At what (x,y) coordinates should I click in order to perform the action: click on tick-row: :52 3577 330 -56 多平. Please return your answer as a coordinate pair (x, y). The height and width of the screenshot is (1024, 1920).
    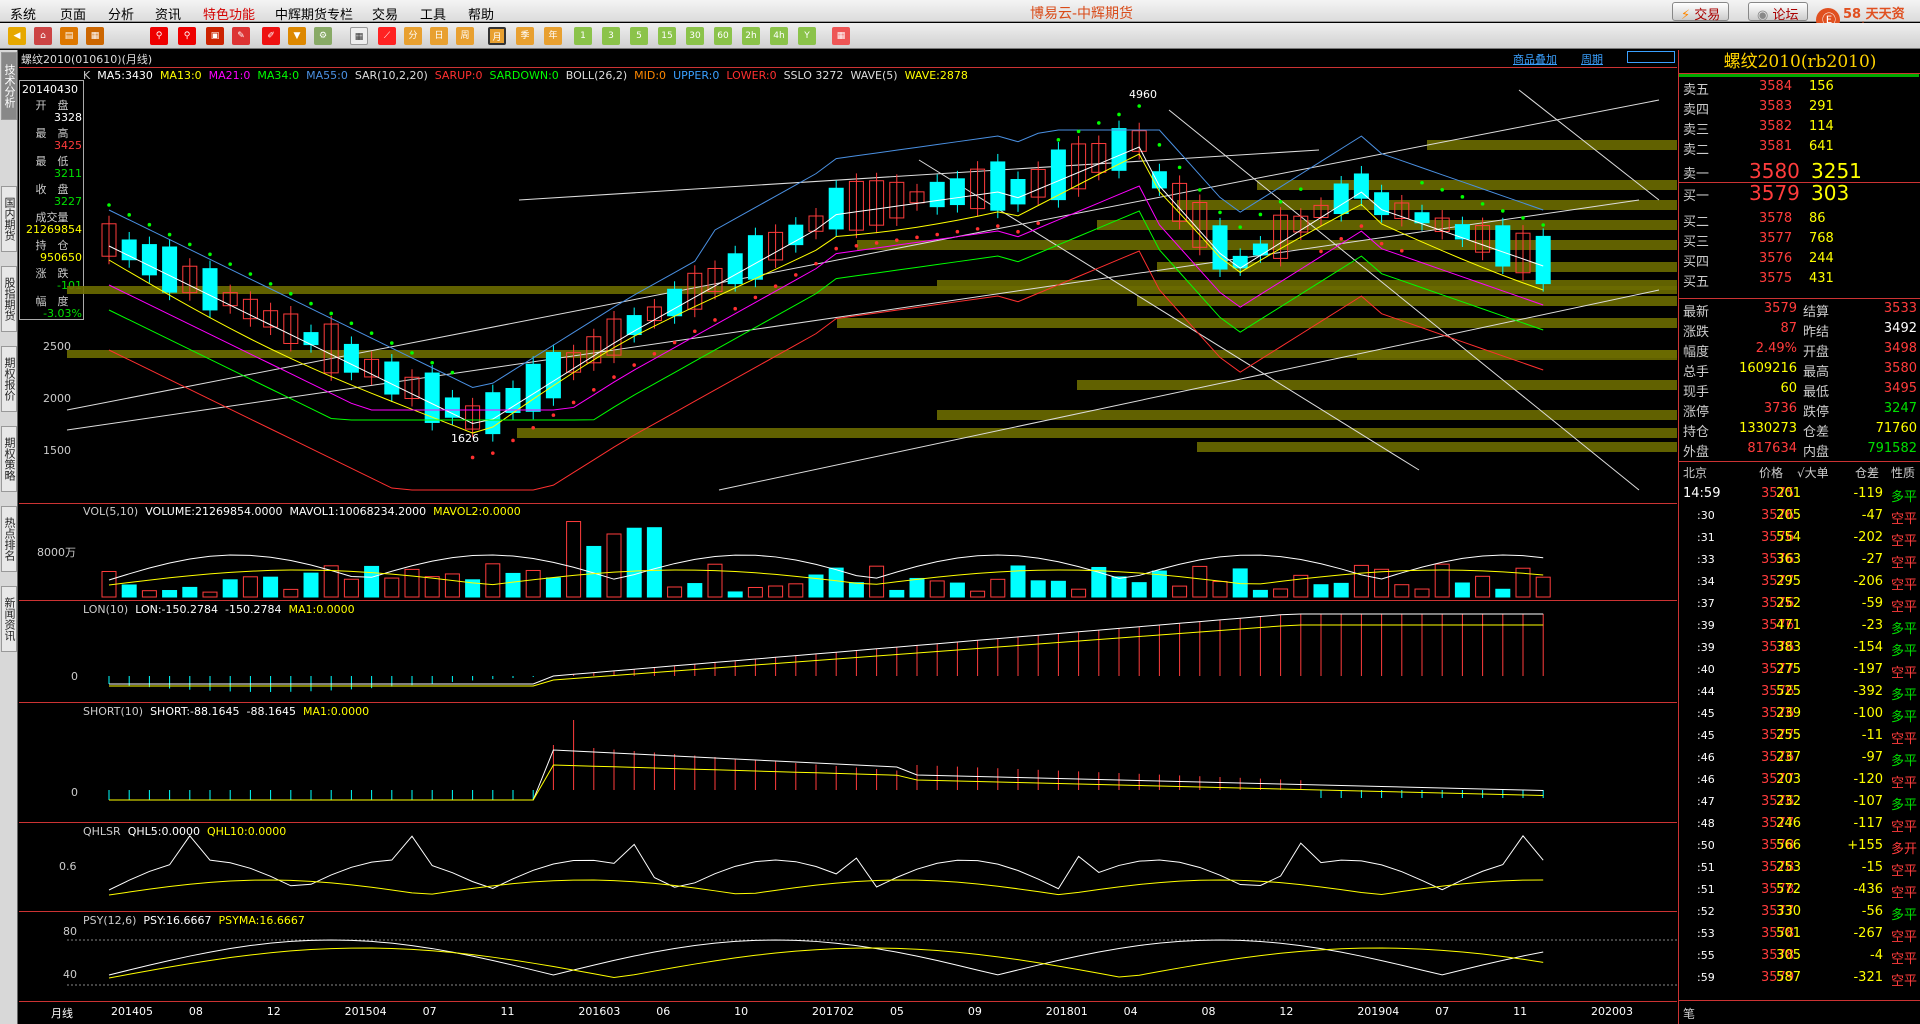
    Looking at the image, I should click on (1799, 912).